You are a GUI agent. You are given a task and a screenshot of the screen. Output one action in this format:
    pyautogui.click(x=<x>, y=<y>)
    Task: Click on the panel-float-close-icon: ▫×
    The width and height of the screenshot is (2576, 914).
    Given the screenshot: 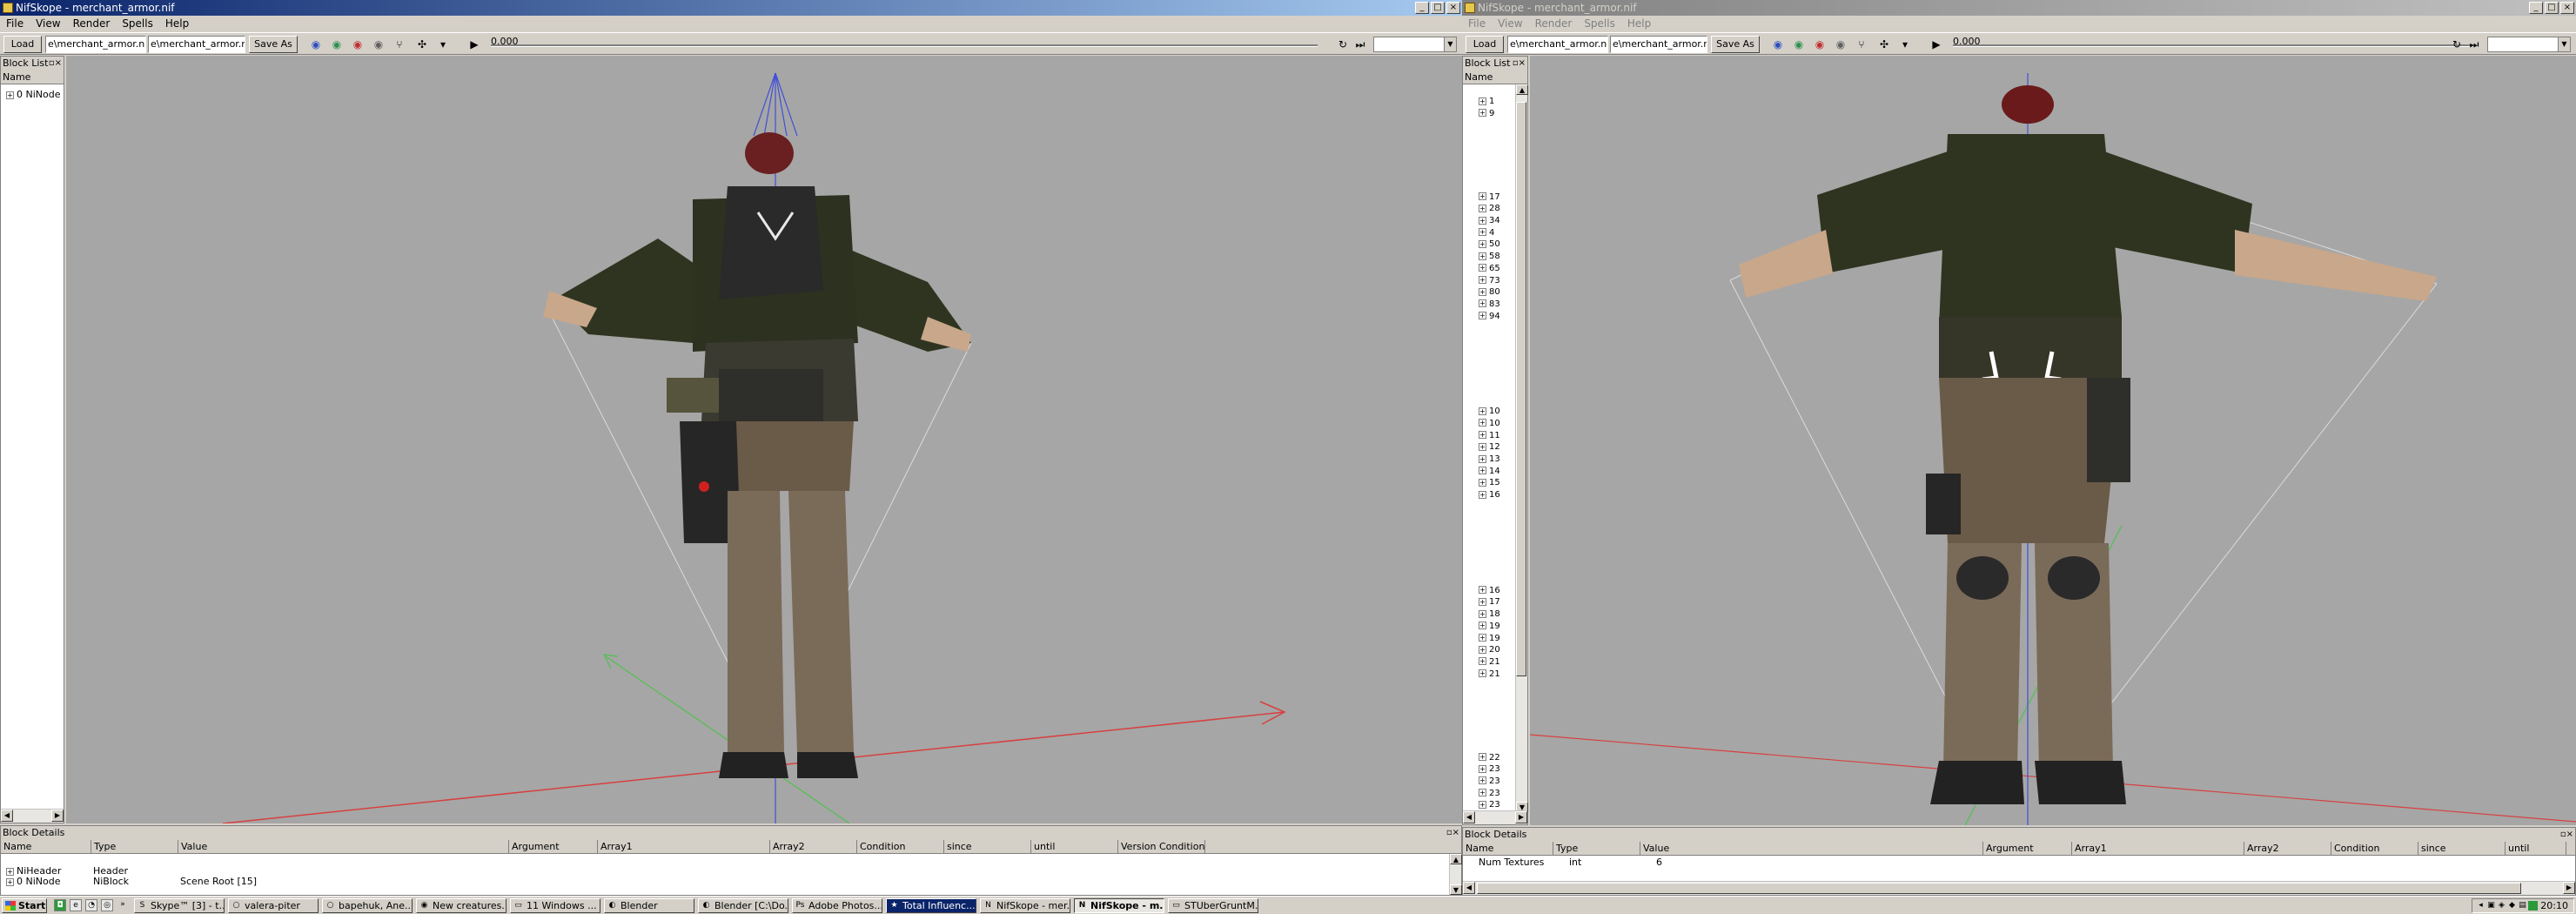 What is the action you would take?
    pyautogui.click(x=2566, y=835)
    